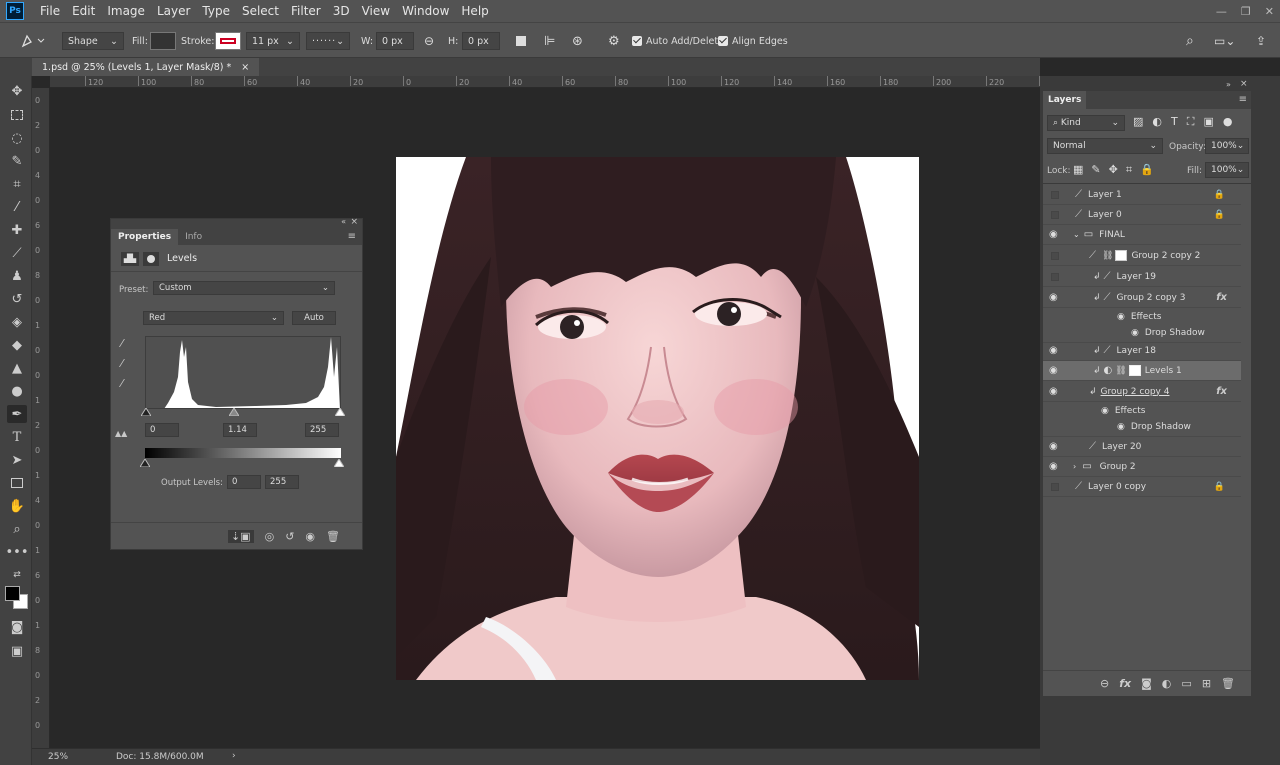  What do you see at coordinates (58, 757) in the screenshot?
I see `zoom-level: 25%` at bounding box center [58, 757].